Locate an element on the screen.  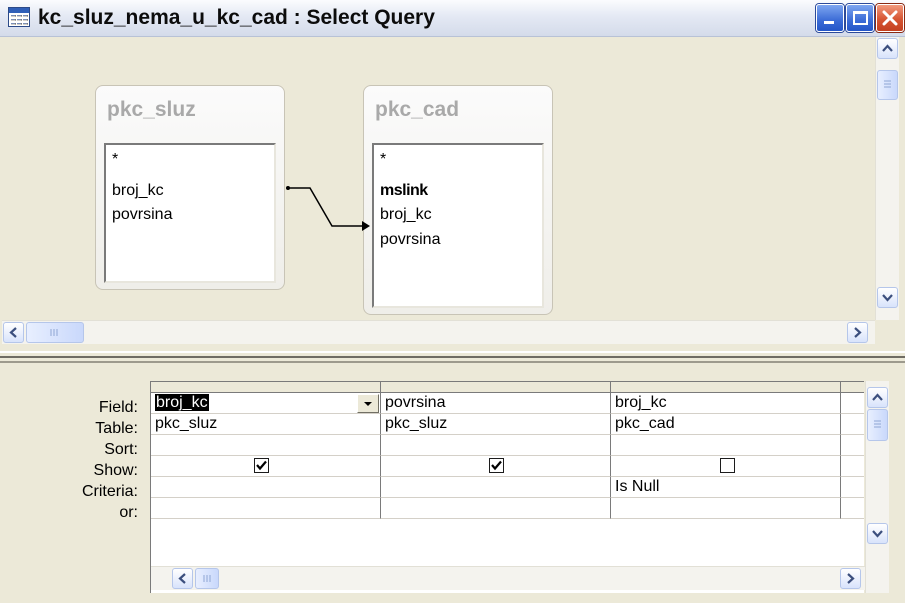
grid-vertical-scrollbar is located at coordinates (877, 487).